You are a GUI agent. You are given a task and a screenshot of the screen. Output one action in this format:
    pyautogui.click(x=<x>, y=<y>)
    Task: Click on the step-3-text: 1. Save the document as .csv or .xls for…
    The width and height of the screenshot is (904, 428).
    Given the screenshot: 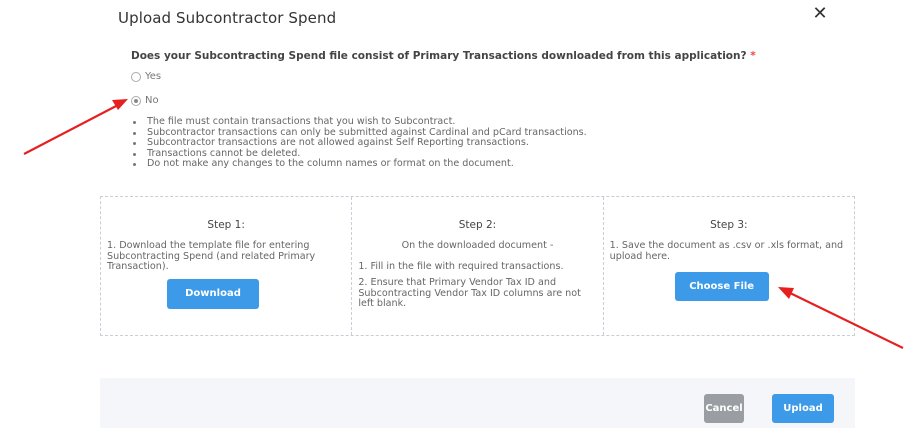 What is the action you would take?
    pyautogui.click(x=726, y=251)
    